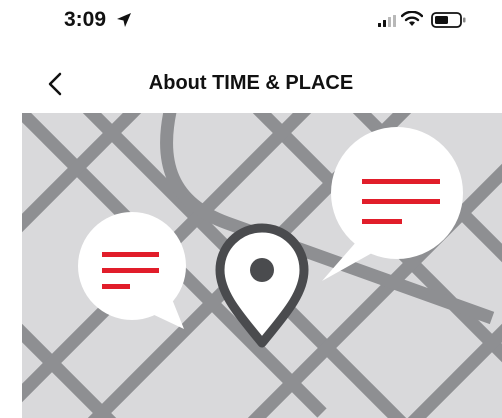 This screenshot has width=502, height=418. I want to click on page-title: About TIME & PLACE, so click(251, 83).